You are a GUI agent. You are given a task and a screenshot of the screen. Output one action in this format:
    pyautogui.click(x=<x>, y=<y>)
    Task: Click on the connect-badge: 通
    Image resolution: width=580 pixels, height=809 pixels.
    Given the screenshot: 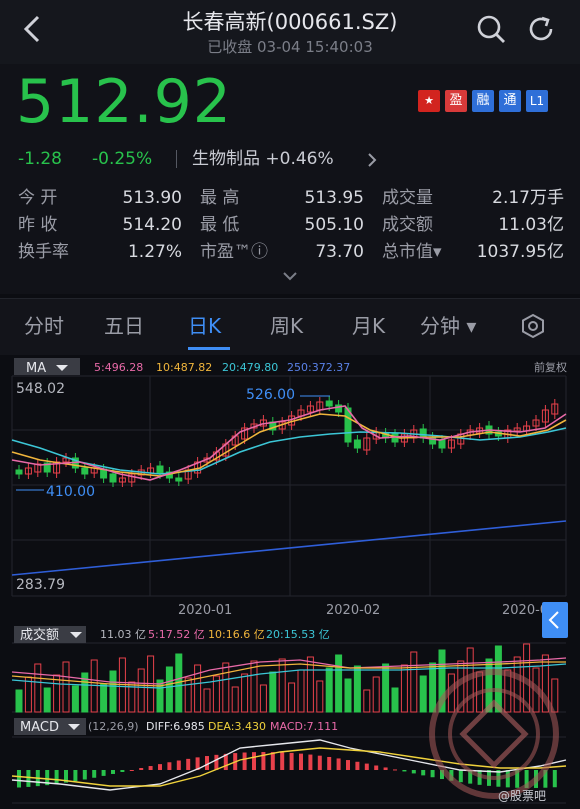 What is the action you would take?
    pyautogui.click(x=510, y=101)
    